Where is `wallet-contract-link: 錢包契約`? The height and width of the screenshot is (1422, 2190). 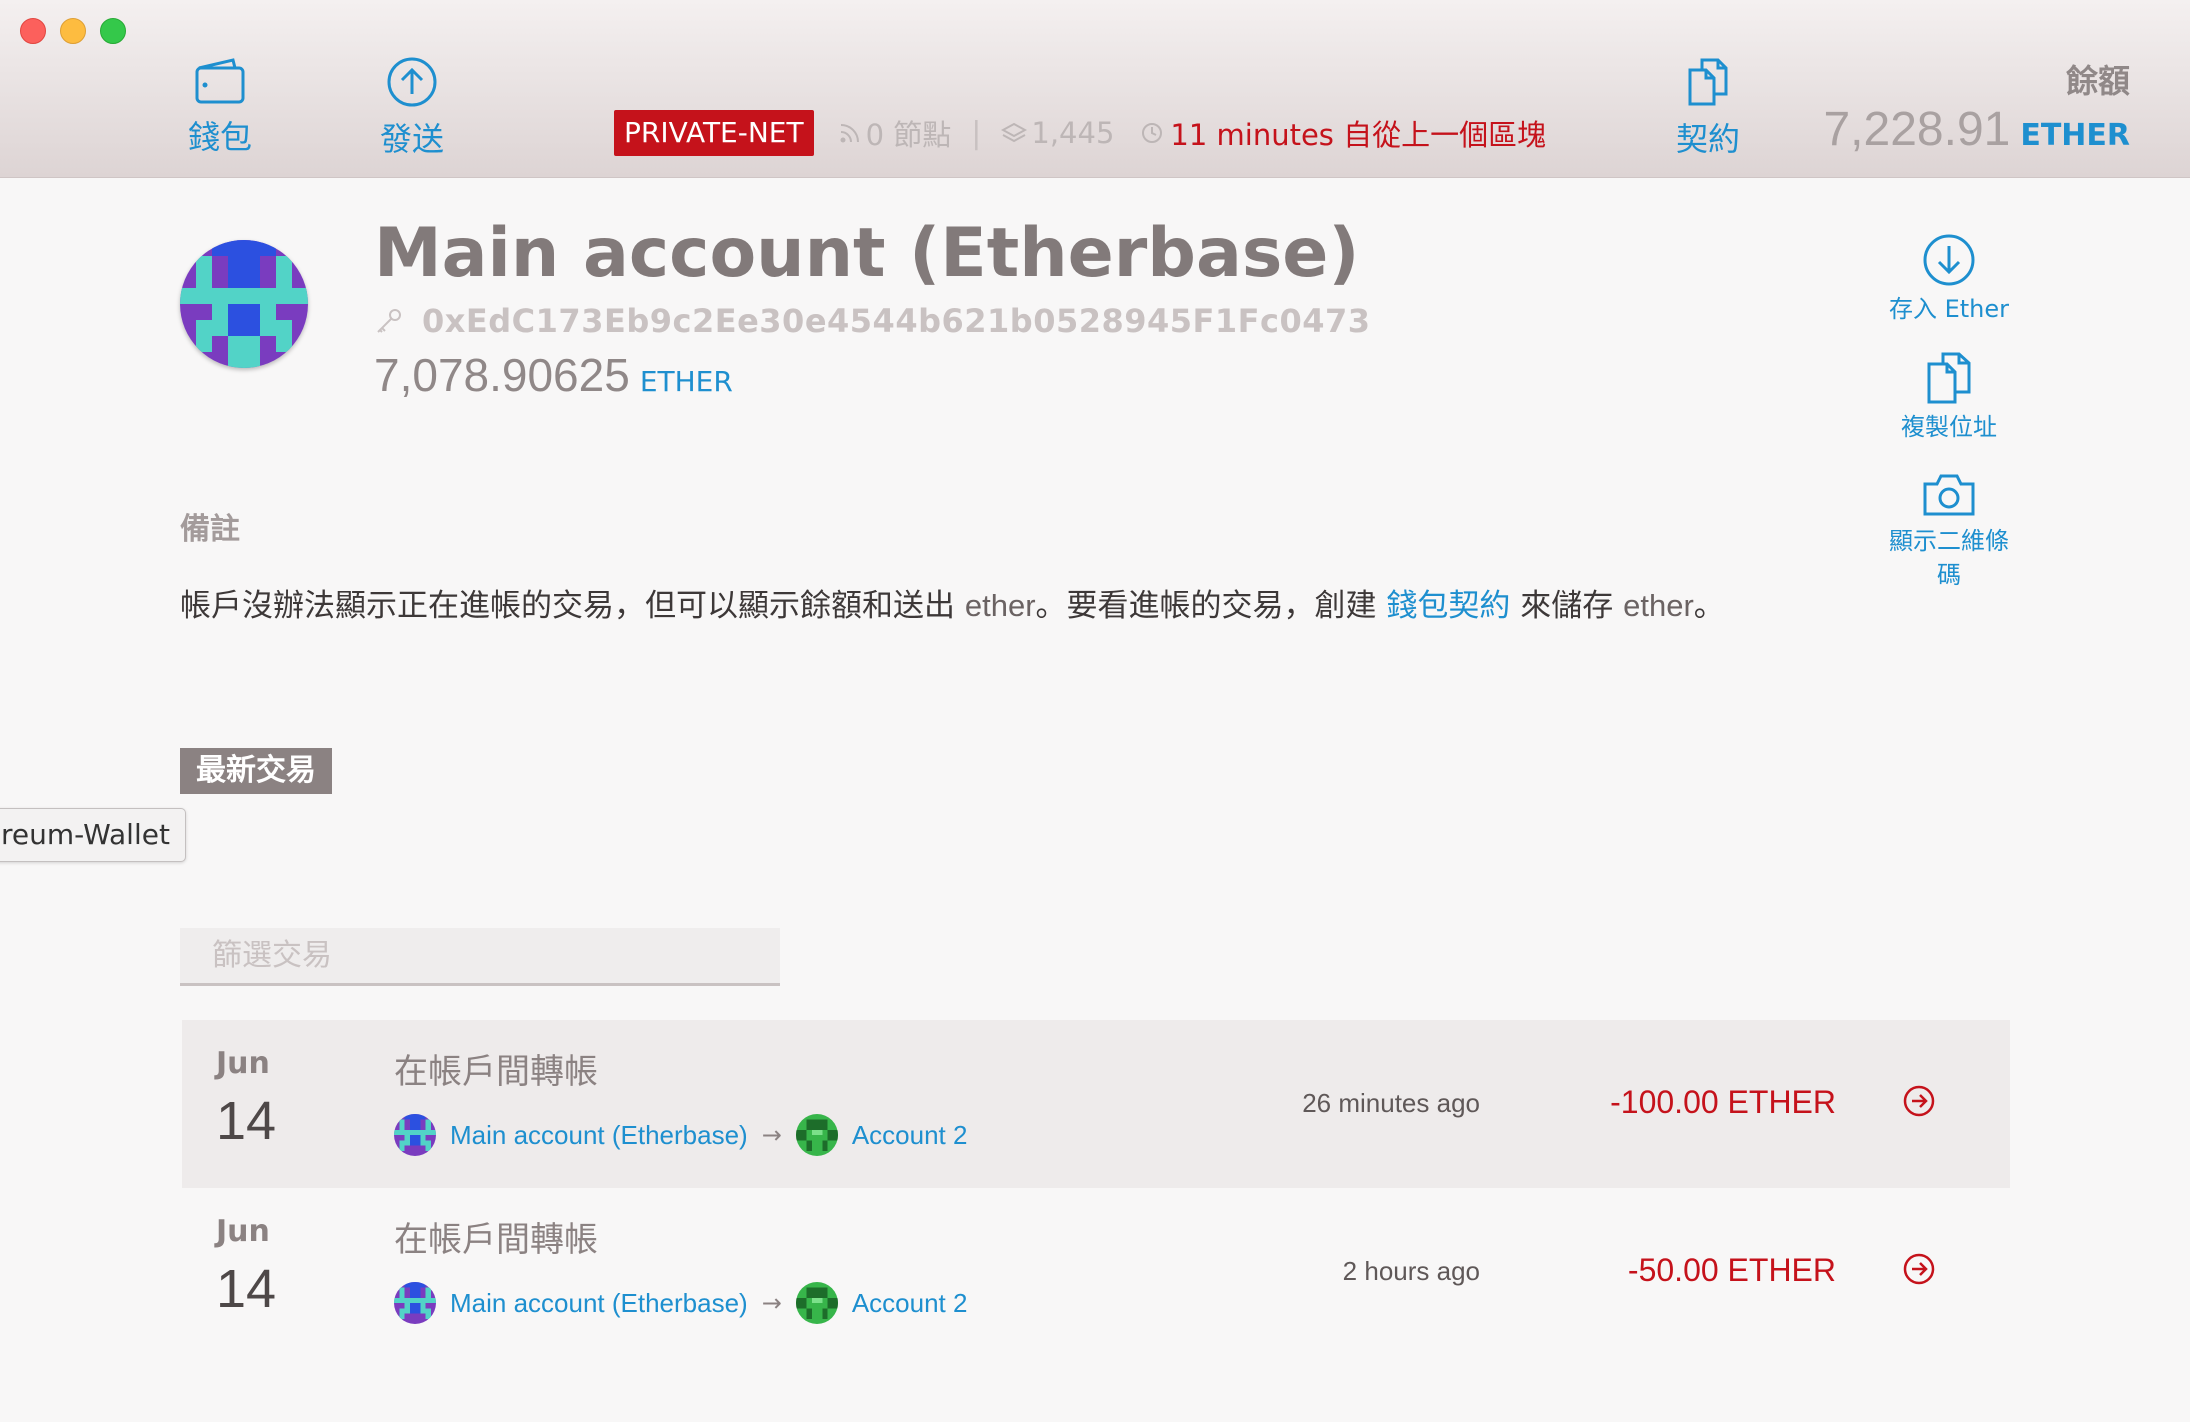
wallet-contract-link: 錢包契約 is located at coordinates (1448, 606).